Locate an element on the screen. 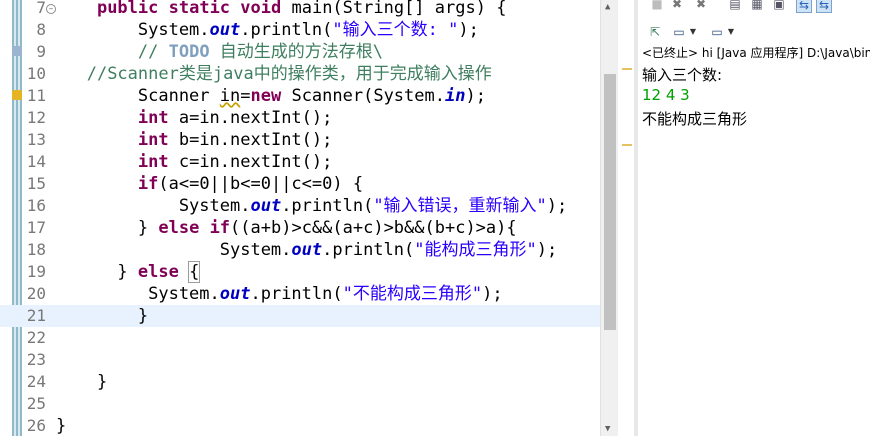 This screenshot has height=436, width=870. code-token: else is located at coordinates (158, 272).